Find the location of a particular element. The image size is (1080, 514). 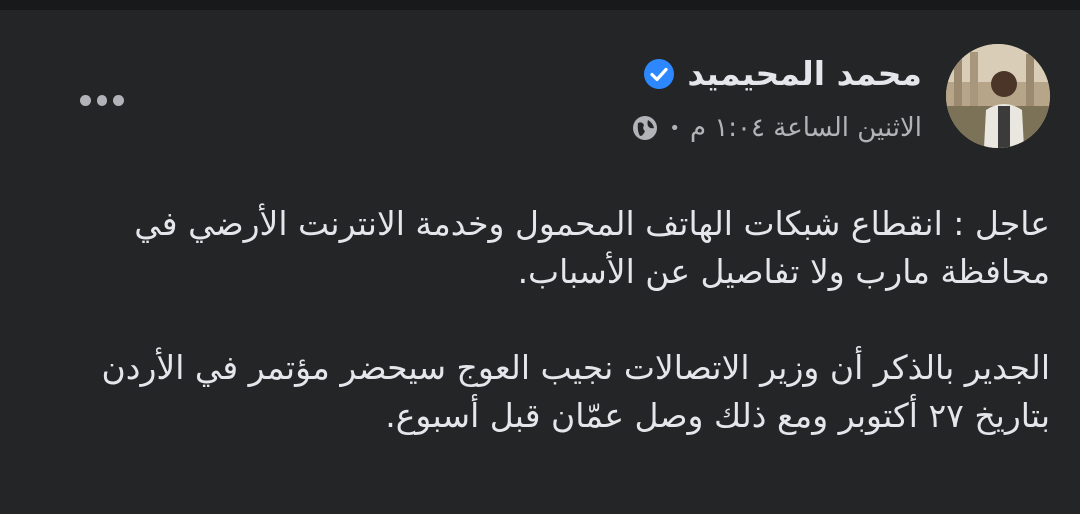

author-row: محمد المحيميد is located at coordinates (782, 74).